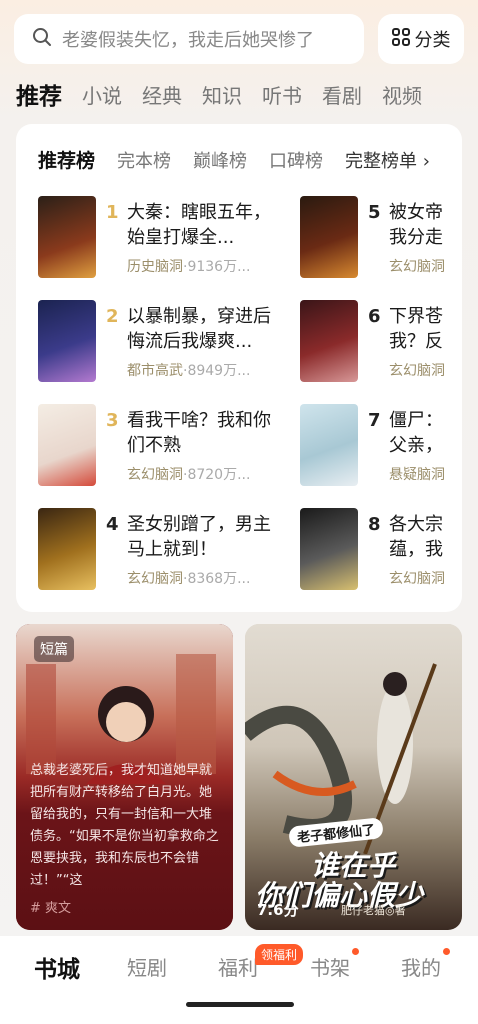 The height and width of the screenshot is (1024, 478). Describe the element at coordinates (155, 267) in the screenshot. I see `book-category: 历史脑洞` at that location.